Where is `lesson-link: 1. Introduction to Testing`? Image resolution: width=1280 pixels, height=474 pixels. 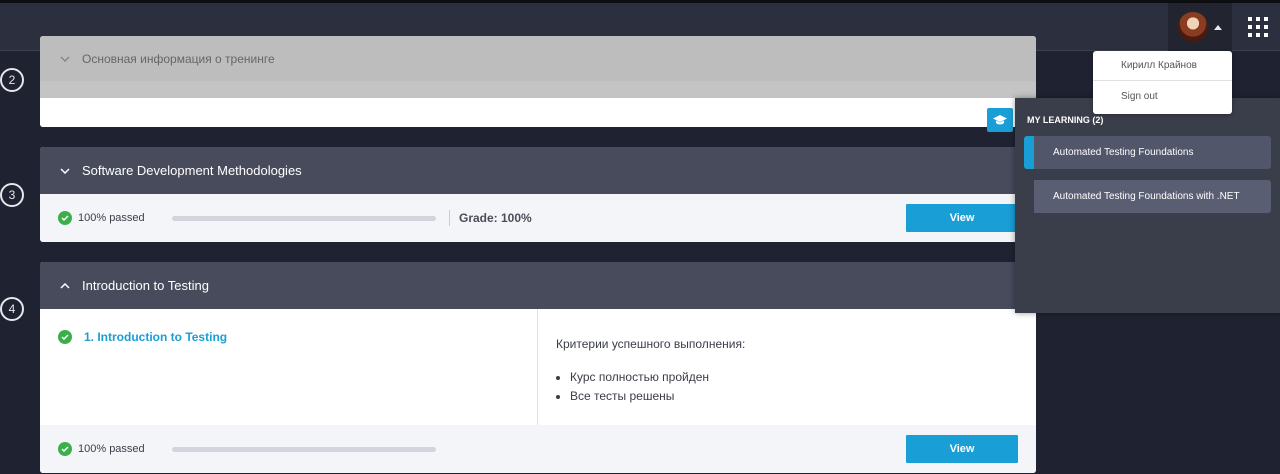
lesson-link: 1. Introduction to Testing is located at coordinates (155, 337).